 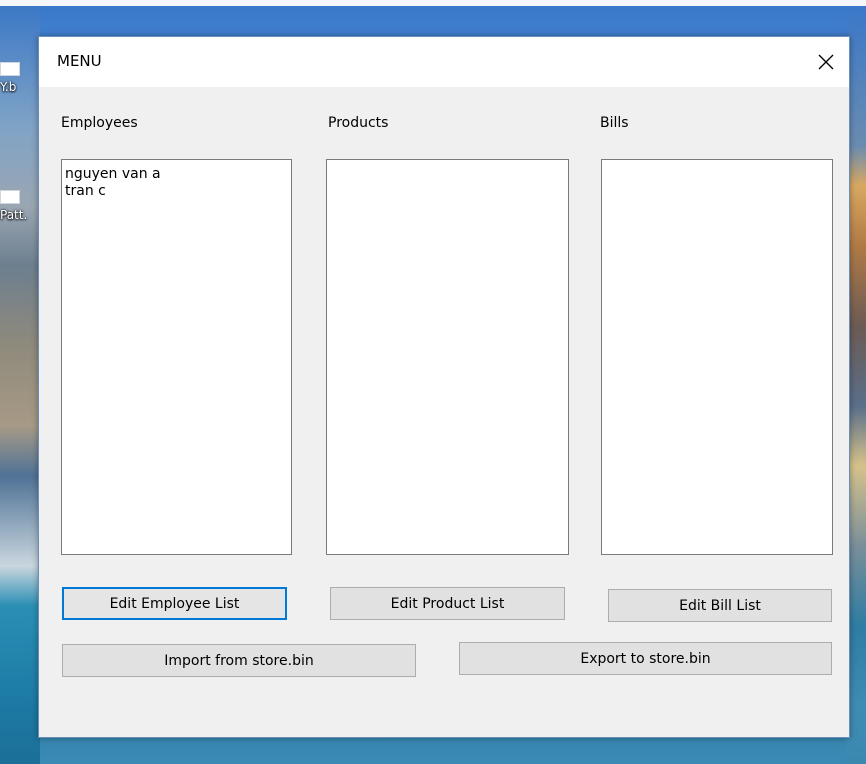 What do you see at coordinates (614, 123) in the screenshot?
I see `bills-label: Bills` at bounding box center [614, 123].